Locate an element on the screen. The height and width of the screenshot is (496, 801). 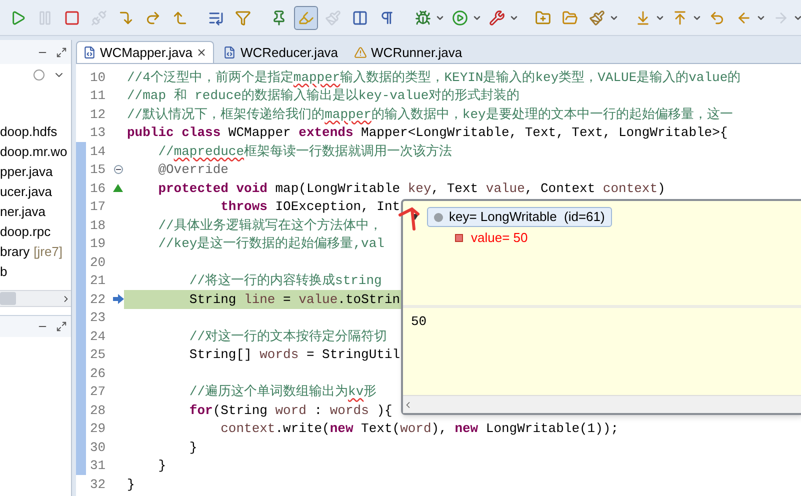
code-line: for(String word : words ){ is located at coordinates (290, 411).